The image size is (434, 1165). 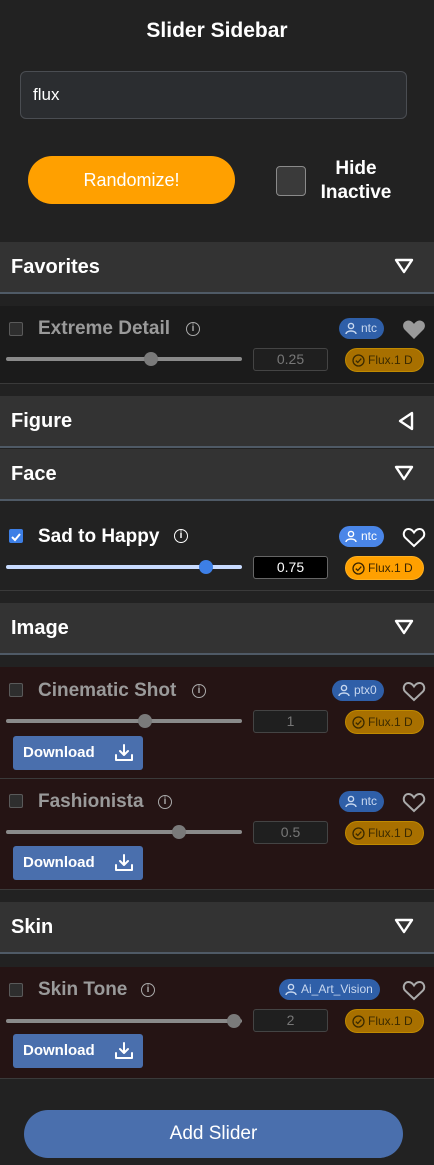 What do you see at coordinates (99, 536) in the screenshot?
I see `slider-name: Sad to Happy` at bounding box center [99, 536].